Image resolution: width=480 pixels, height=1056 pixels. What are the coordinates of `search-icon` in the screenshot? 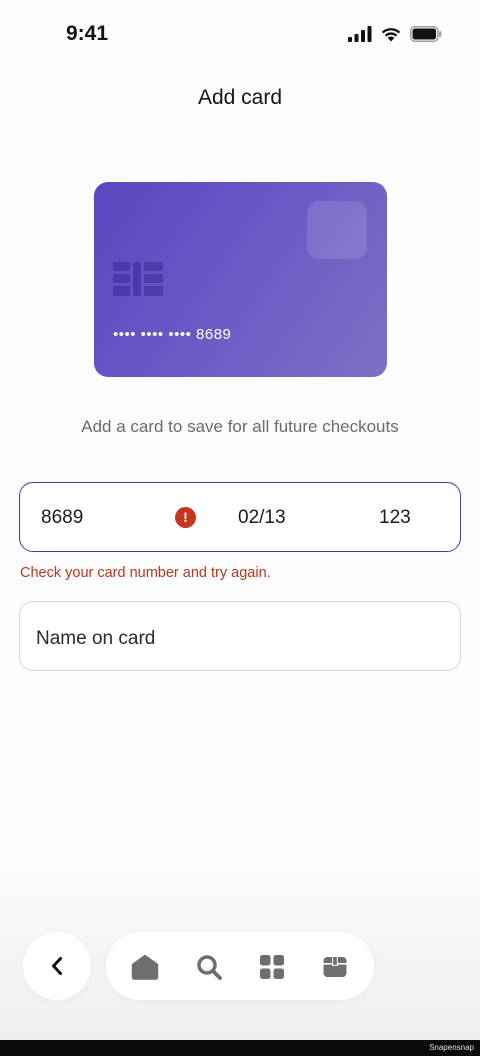 It's located at (209, 967).